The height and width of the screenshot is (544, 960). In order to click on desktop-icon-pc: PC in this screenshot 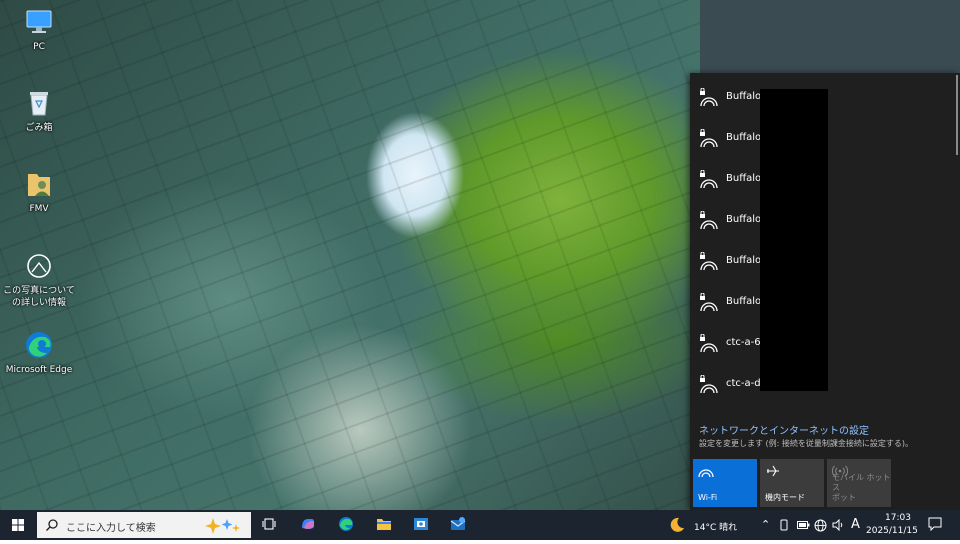, I will do `click(39, 29)`.